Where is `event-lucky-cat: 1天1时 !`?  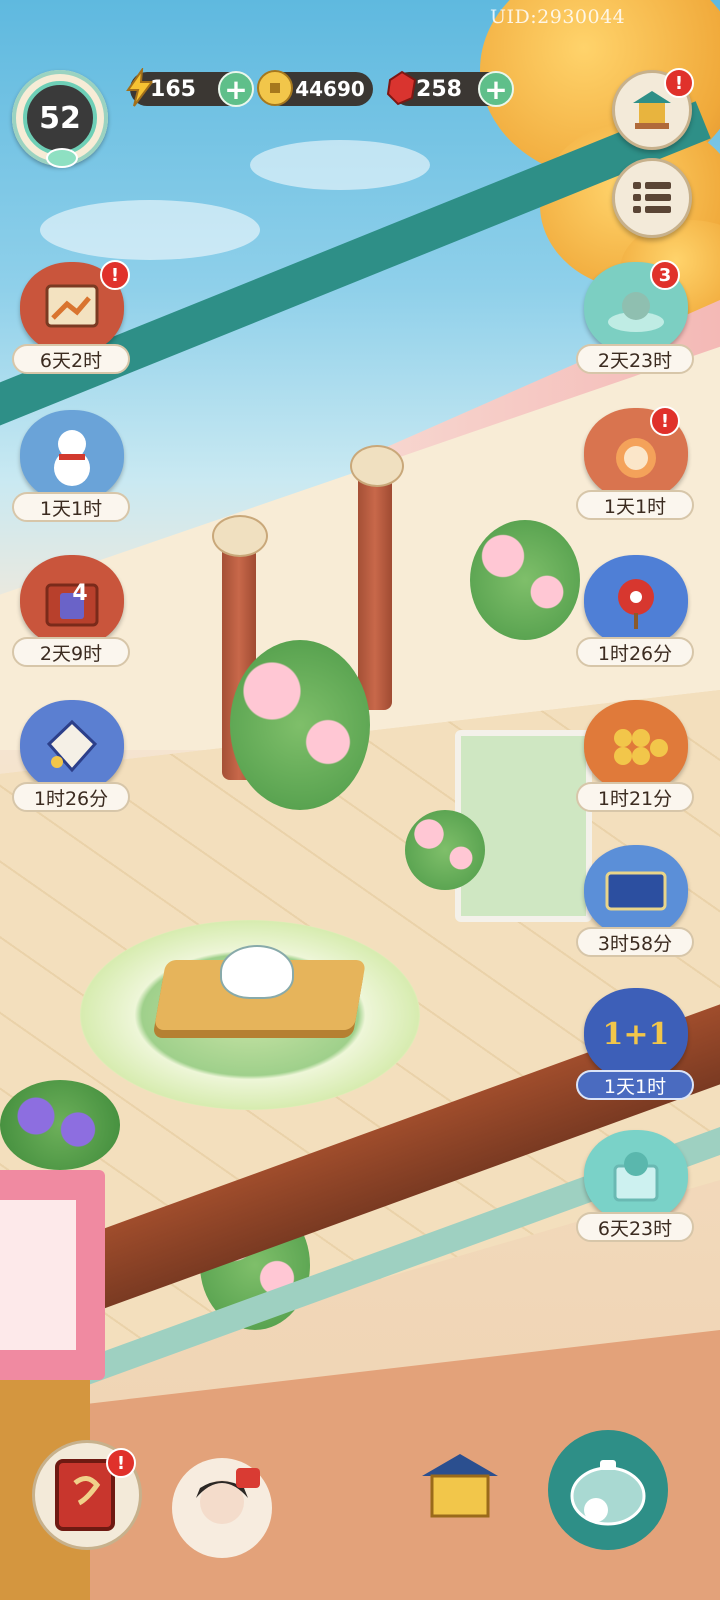 event-lucky-cat: 1天1时 ! is located at coordinates (636, 467).